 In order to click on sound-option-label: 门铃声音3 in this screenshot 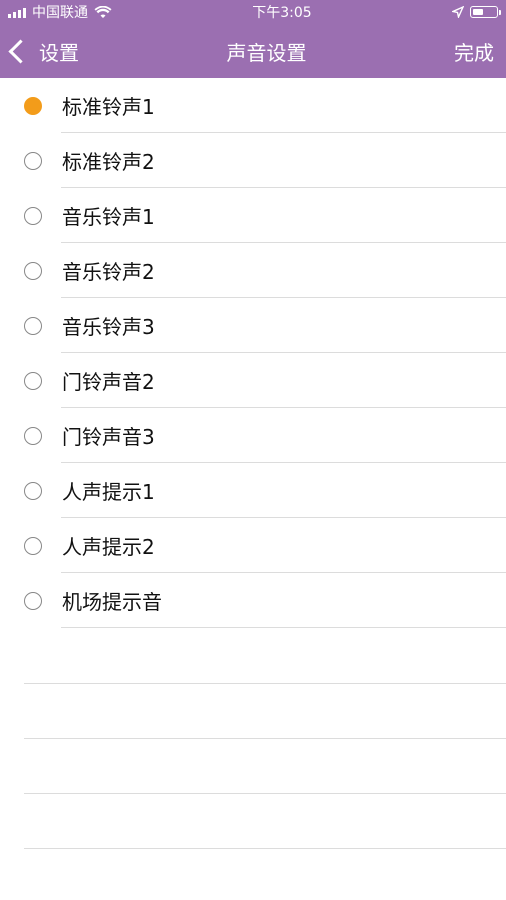, I will do `click(108, 437)`.